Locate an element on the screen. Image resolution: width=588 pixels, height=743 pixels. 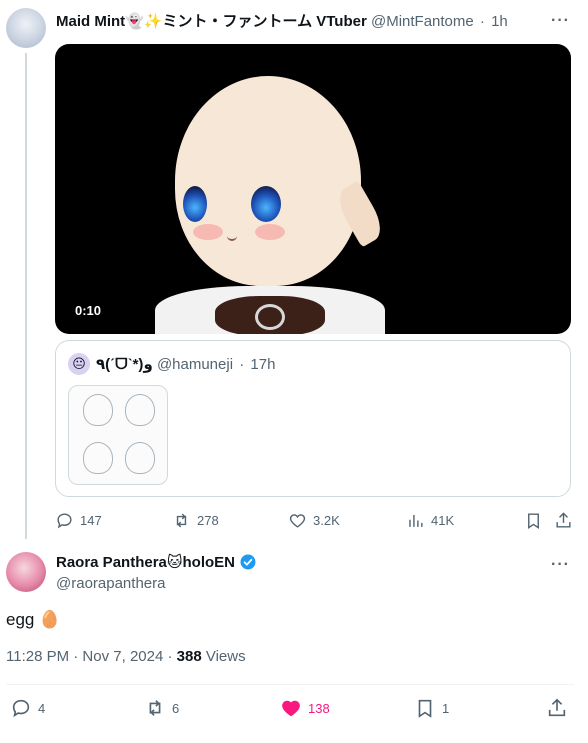
bookmark-button is located at coordinates (533, 520).